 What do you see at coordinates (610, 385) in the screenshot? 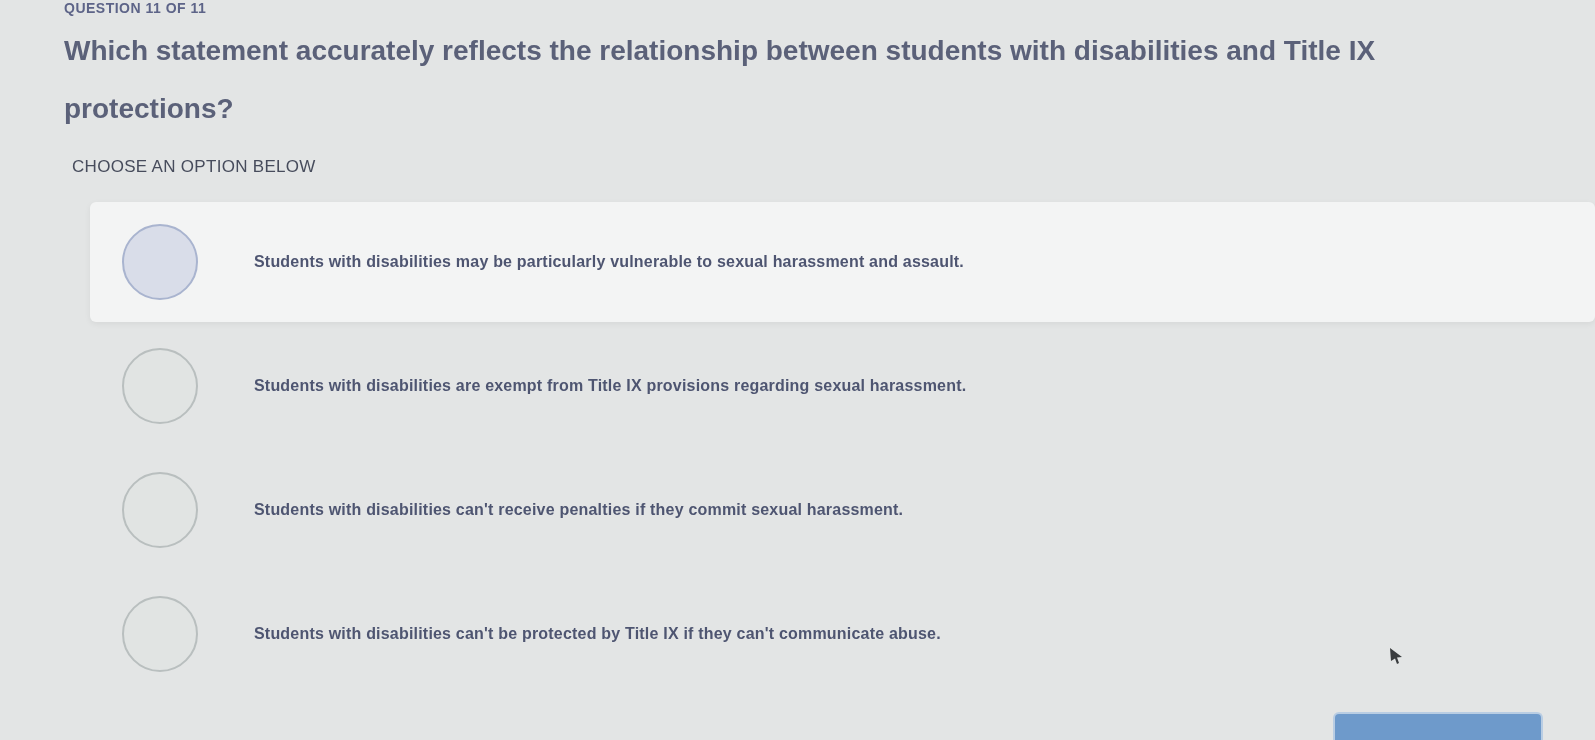
I see `option-text: Students with disabilities are exempt from Title IX provisions regarding sexual harassment.` at bounding box center [610, 385].